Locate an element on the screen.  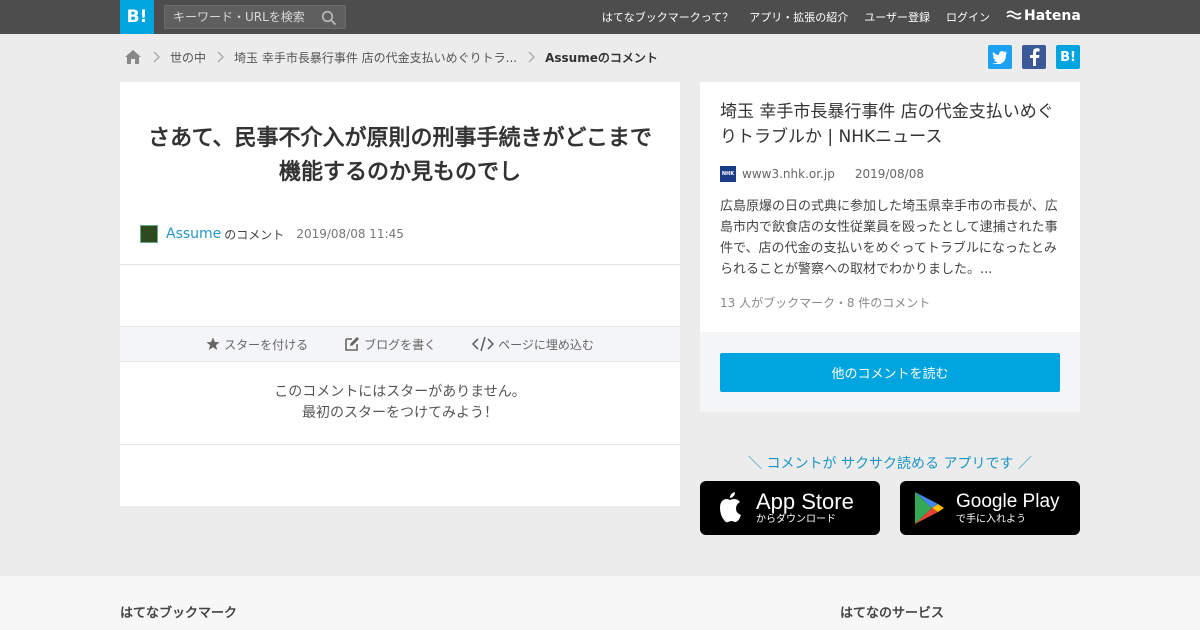
nhk-favicon-icon: NHK is located at coordinates (728, 174).